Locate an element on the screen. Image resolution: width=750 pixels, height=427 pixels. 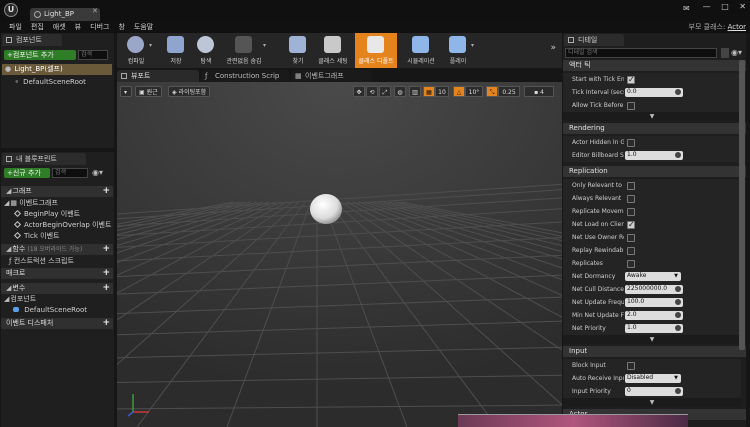
rotation-snap-icon: △ is located at coordinates (459, 91).